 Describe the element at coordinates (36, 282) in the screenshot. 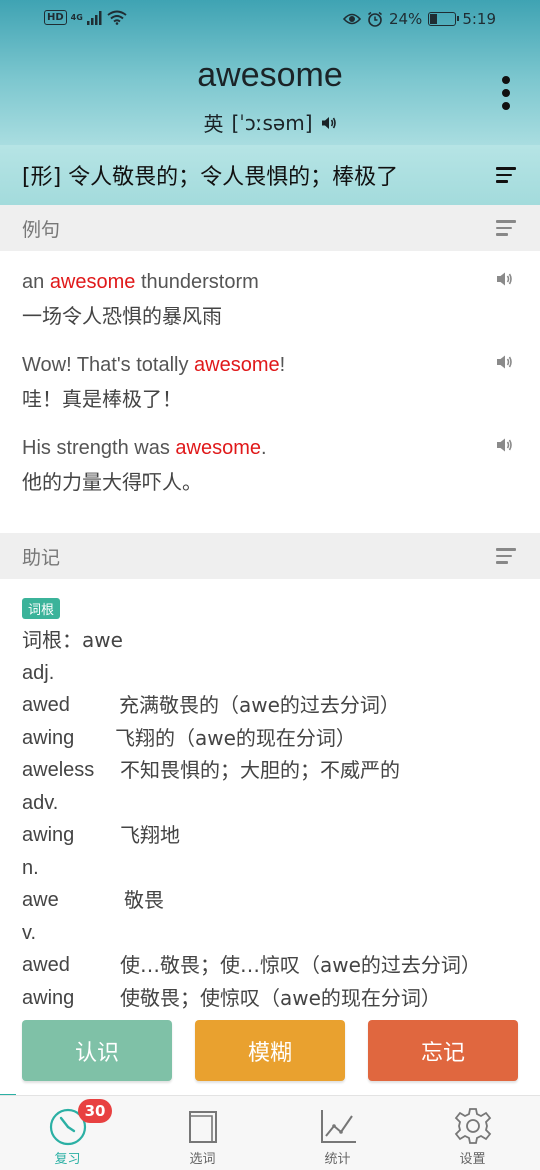

I see `example-text: an` at that location.